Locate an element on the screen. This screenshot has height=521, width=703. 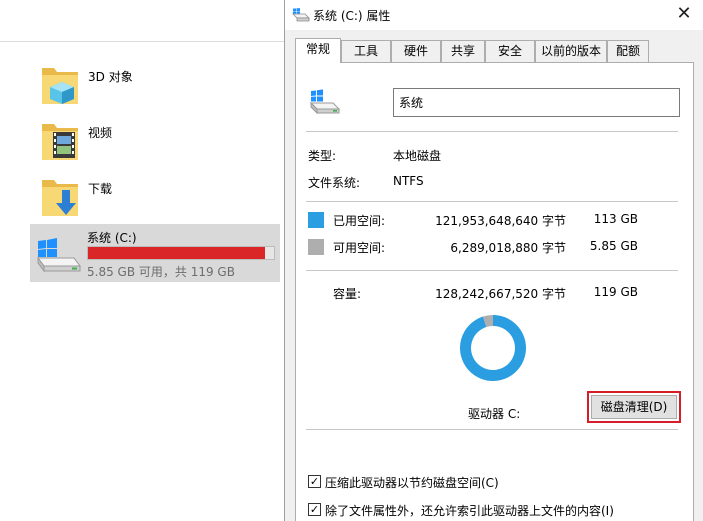
download-folder-icon is located at coordinates (60, 198).